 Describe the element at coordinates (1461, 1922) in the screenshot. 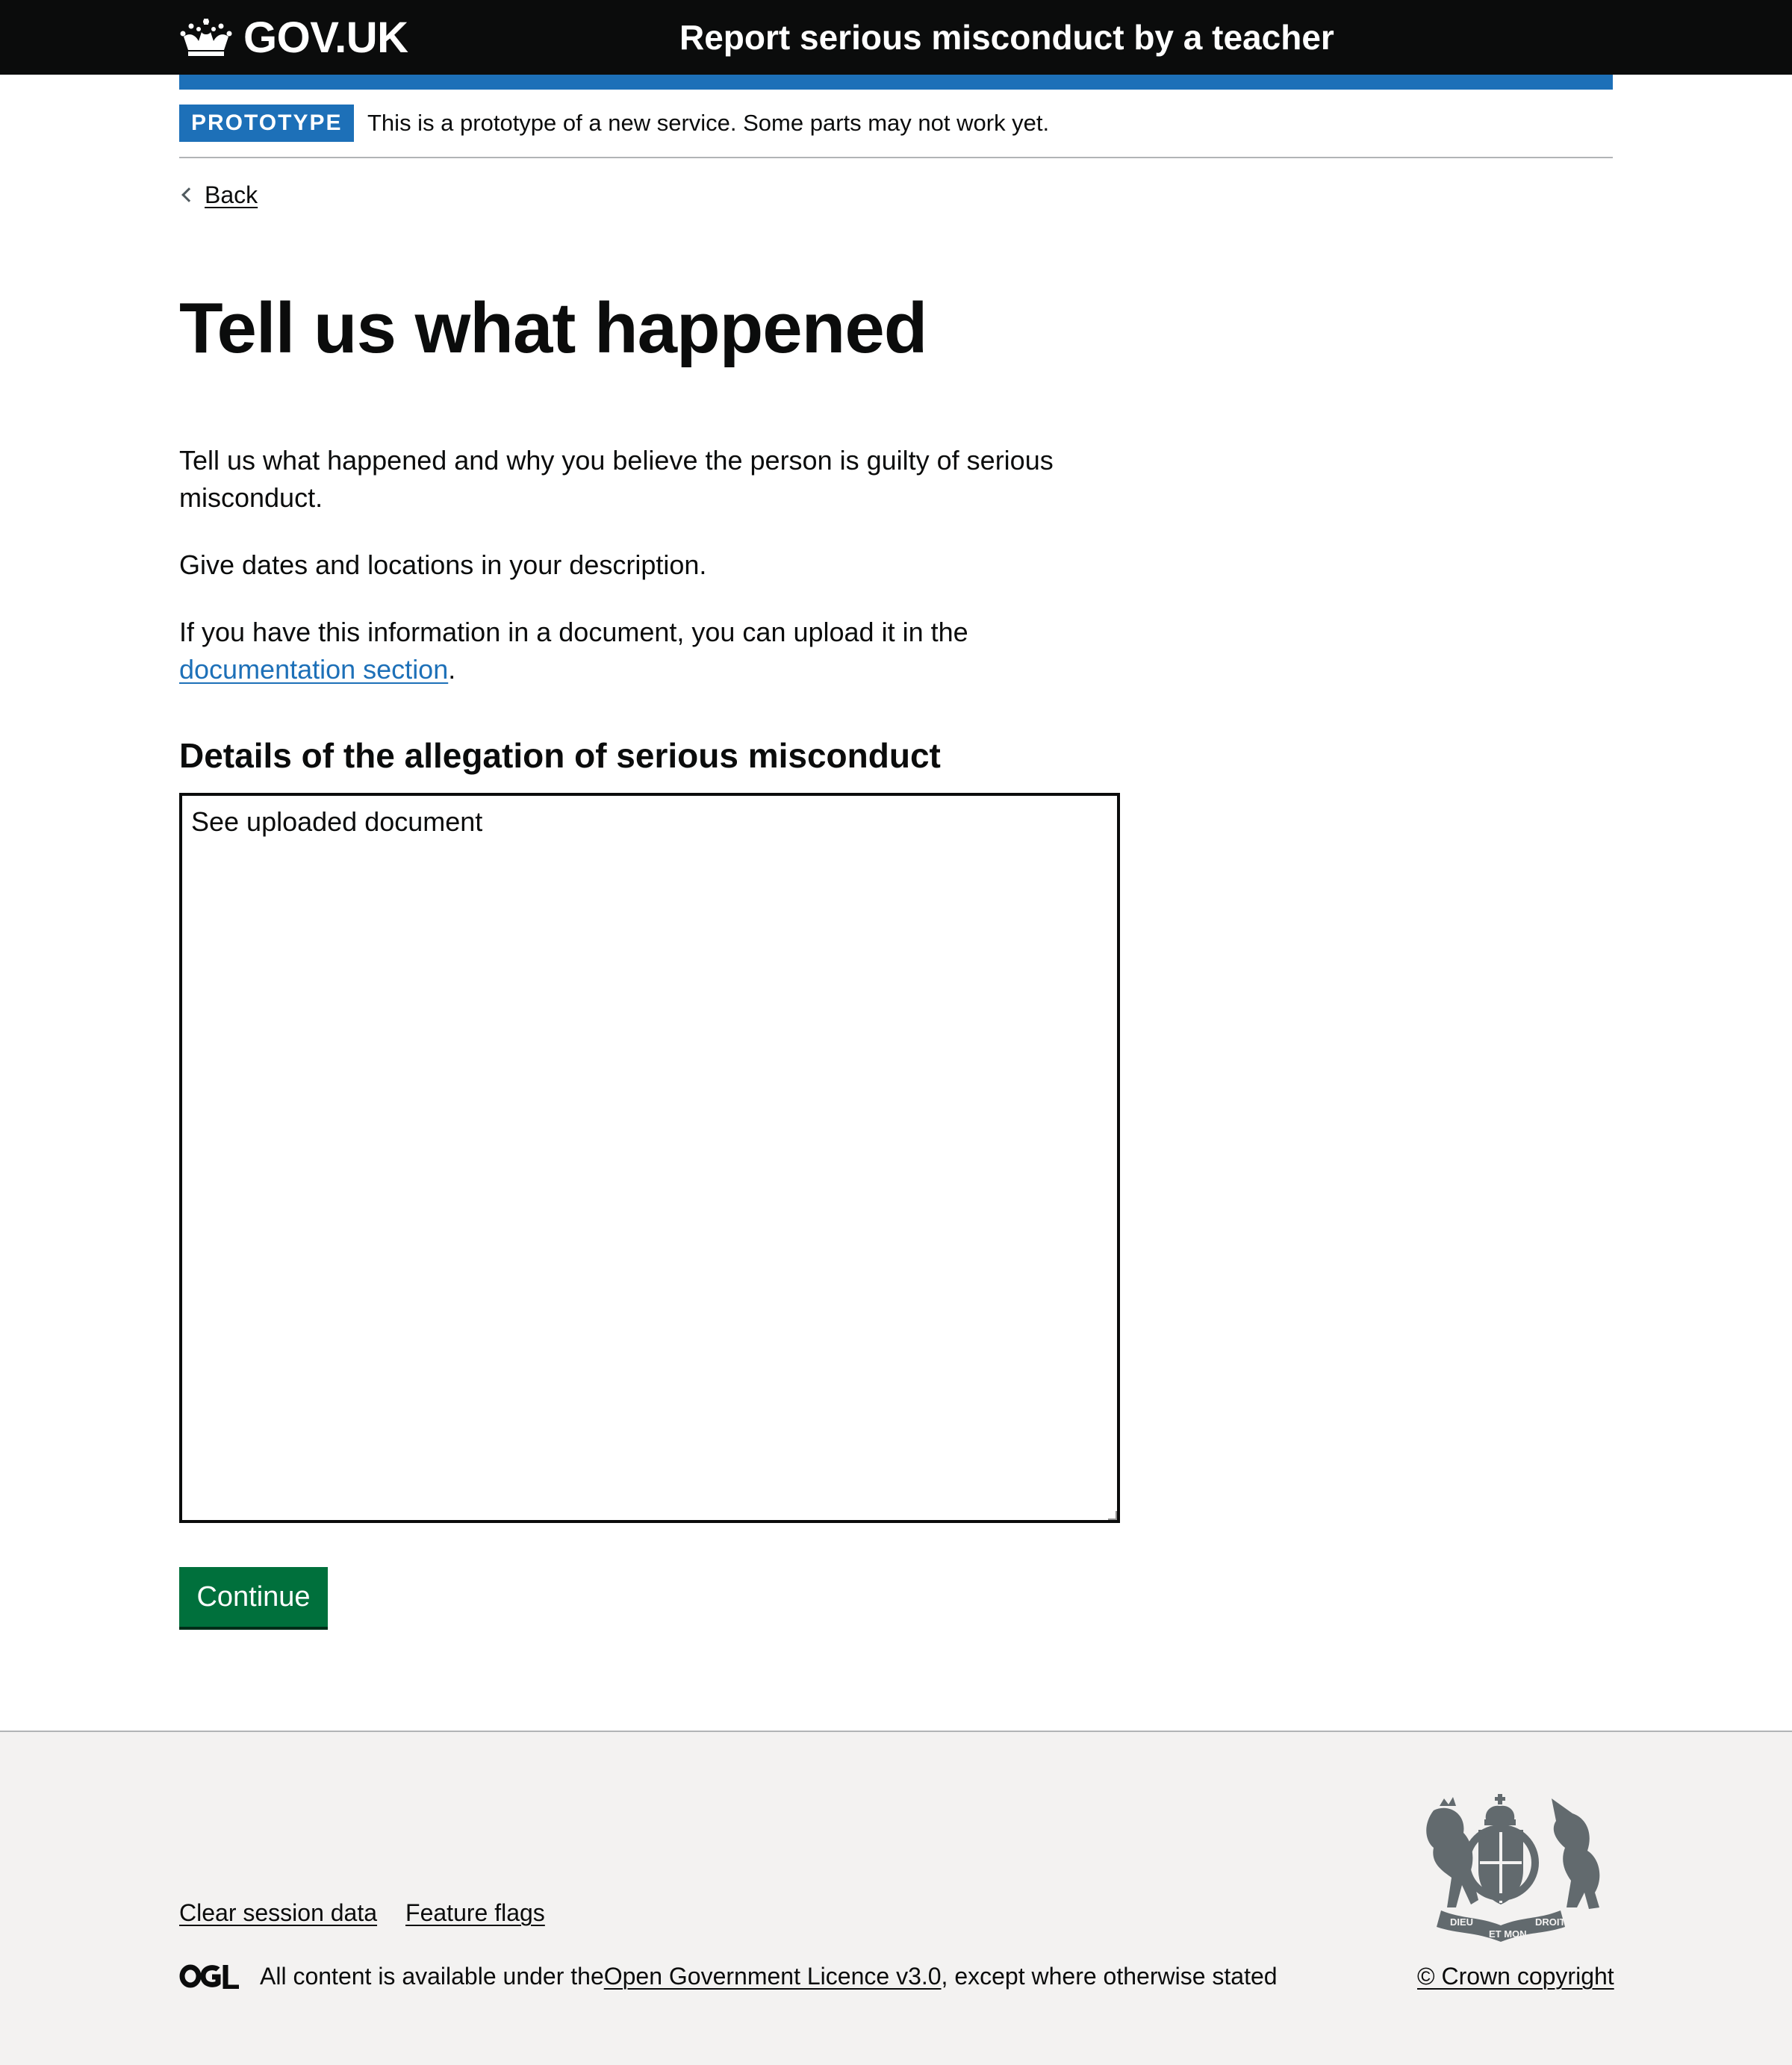

I see `crest-motto-left: DIEU` at that location.